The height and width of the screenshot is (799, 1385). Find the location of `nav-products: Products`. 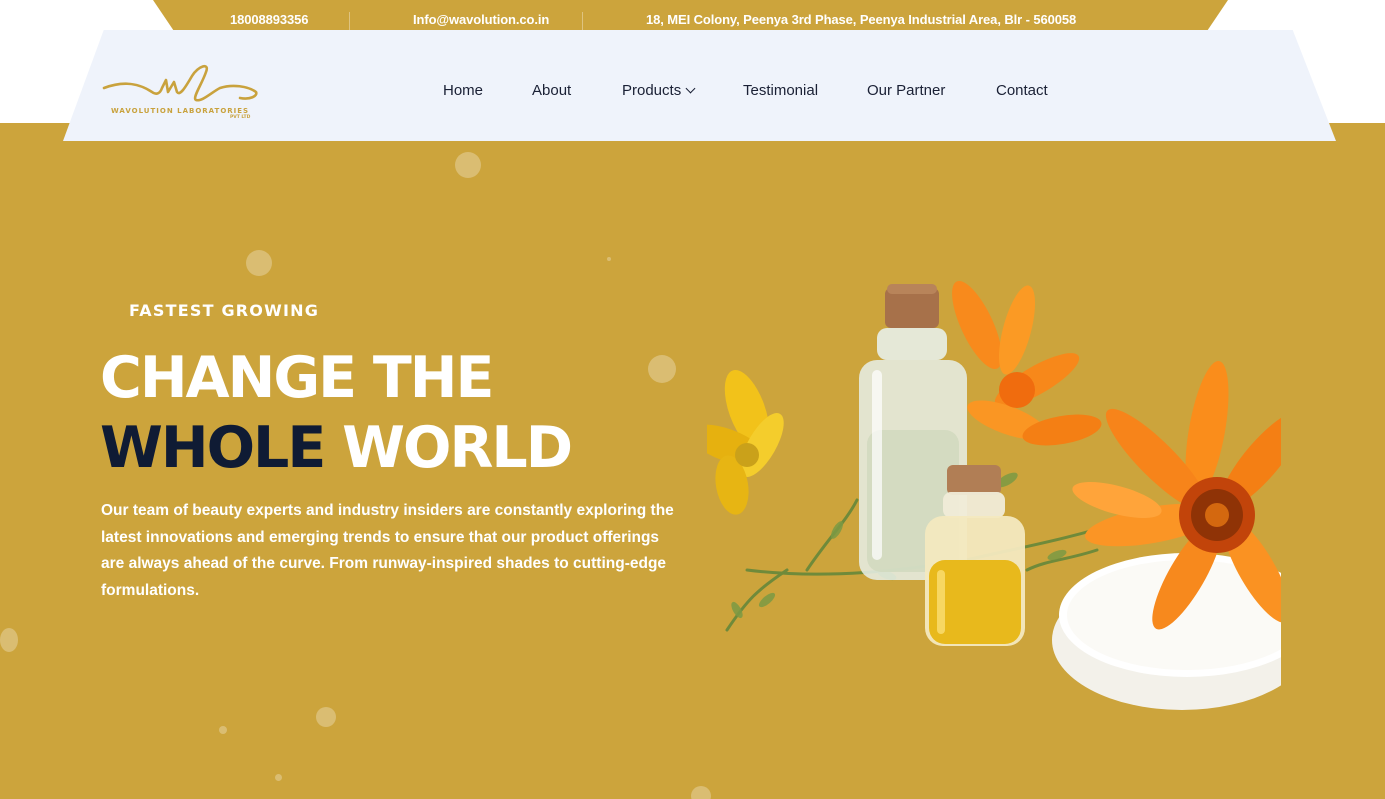

nav-products: Products is located at coordinates (659, 90).